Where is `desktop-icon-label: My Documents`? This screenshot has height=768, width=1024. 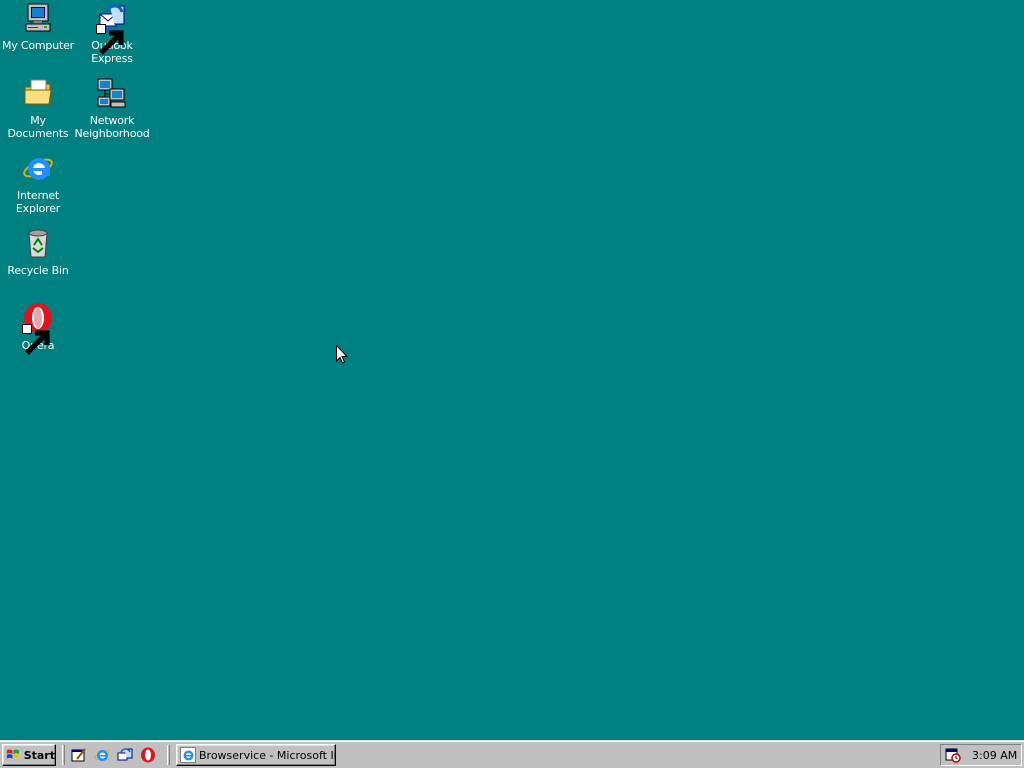
desktop-icon-label: My Documents is located at coordinates (38, 127).